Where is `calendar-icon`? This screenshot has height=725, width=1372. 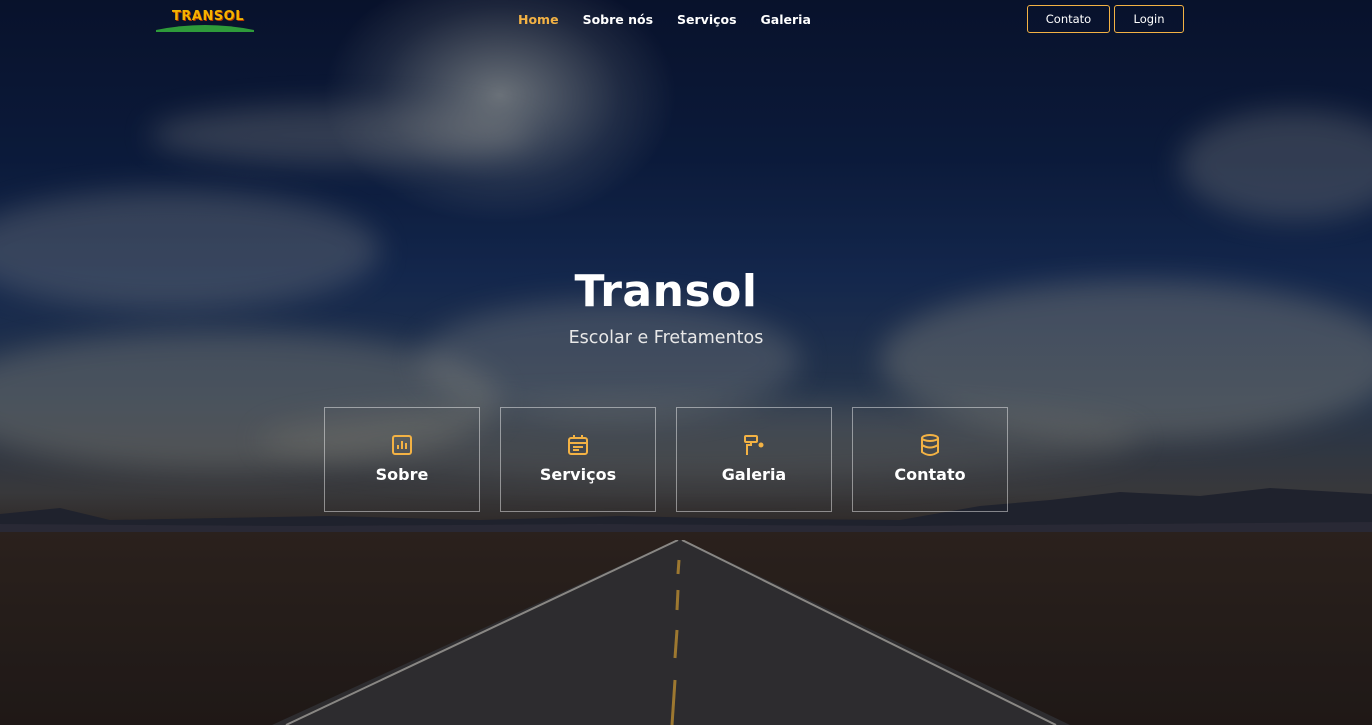 calendar-icon is located at coordinates (578, 445).